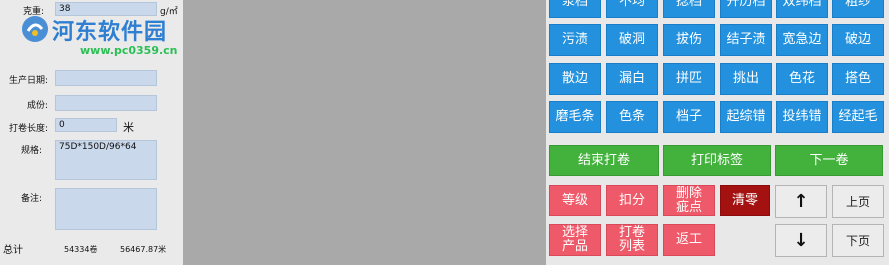 Image resolution: width=889 pixels, height=265 pixels. I want to click on roll-length-label: 打卷长度:, so click(28, 129).